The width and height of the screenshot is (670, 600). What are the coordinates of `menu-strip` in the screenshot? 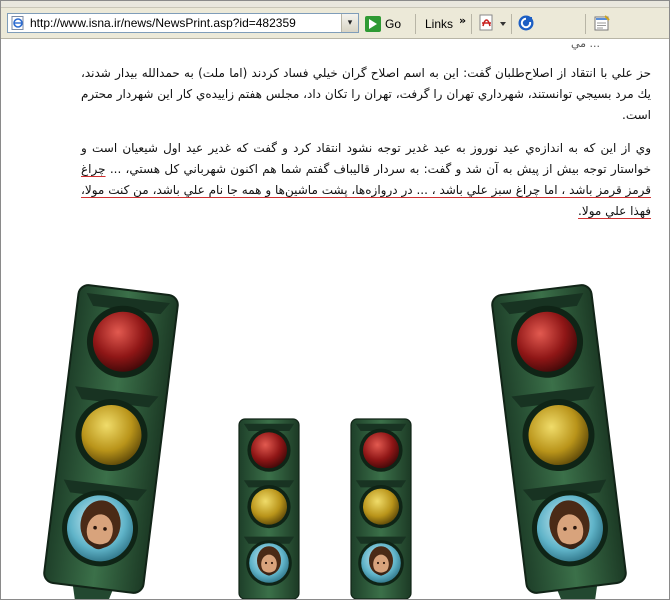 It's located at (335, 4).